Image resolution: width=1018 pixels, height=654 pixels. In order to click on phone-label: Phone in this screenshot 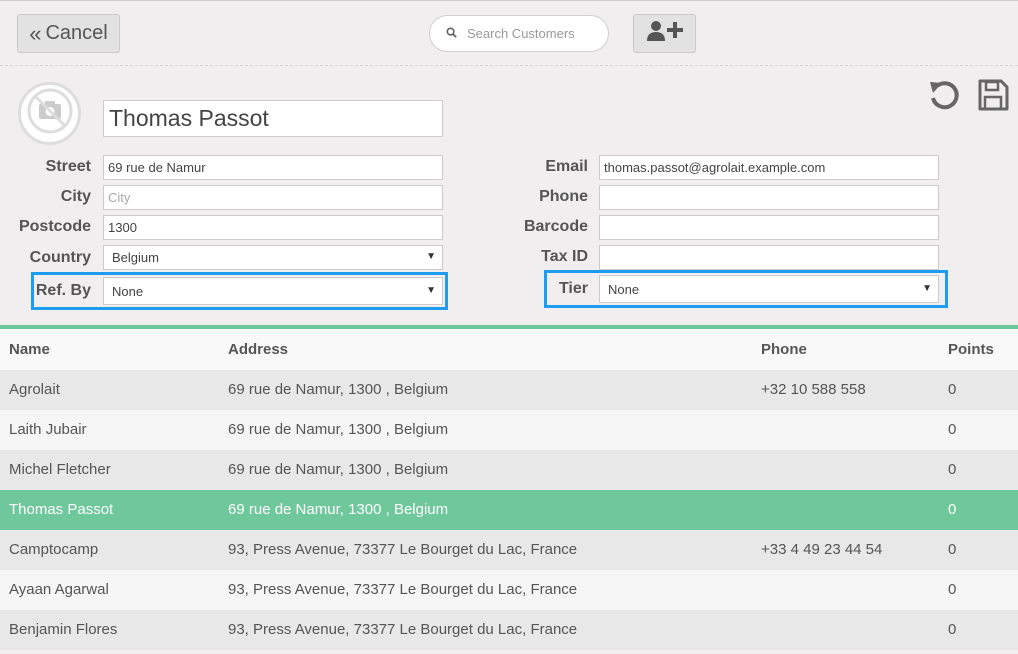, I will do `click(563, 196)`.